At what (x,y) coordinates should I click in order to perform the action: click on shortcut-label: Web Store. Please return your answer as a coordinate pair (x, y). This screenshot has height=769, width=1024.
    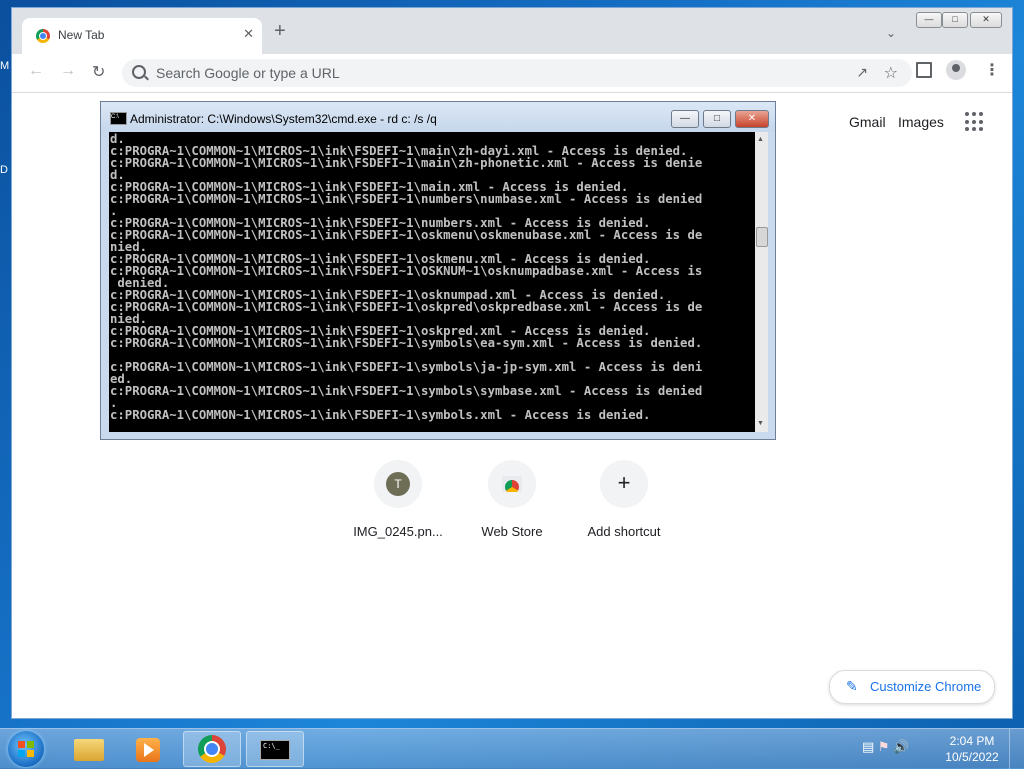
    Looking at the image, I should click on (512, 531).